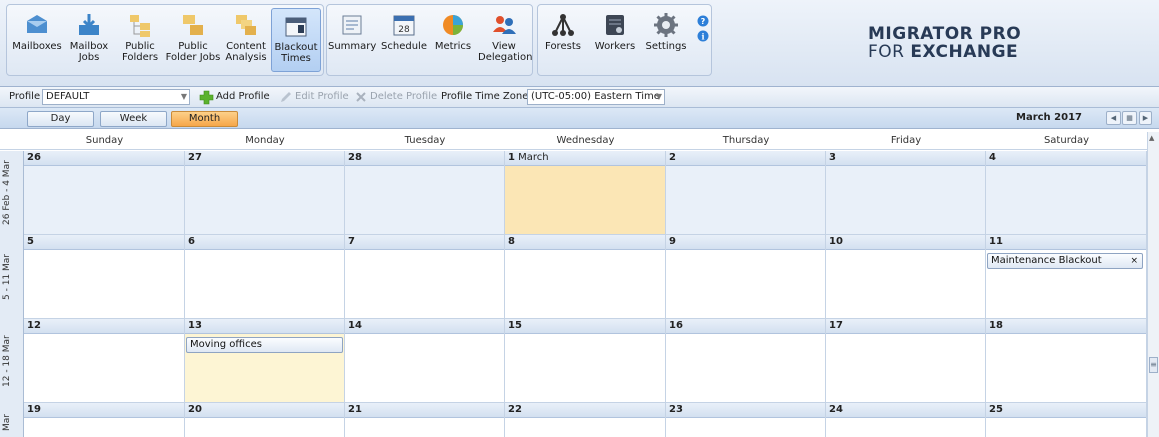 The image size is (1159, 437). What do you see at coordinates (906, 420) in the screenshot?
I see `day-cell: 24` at bounding box center [906, 420].